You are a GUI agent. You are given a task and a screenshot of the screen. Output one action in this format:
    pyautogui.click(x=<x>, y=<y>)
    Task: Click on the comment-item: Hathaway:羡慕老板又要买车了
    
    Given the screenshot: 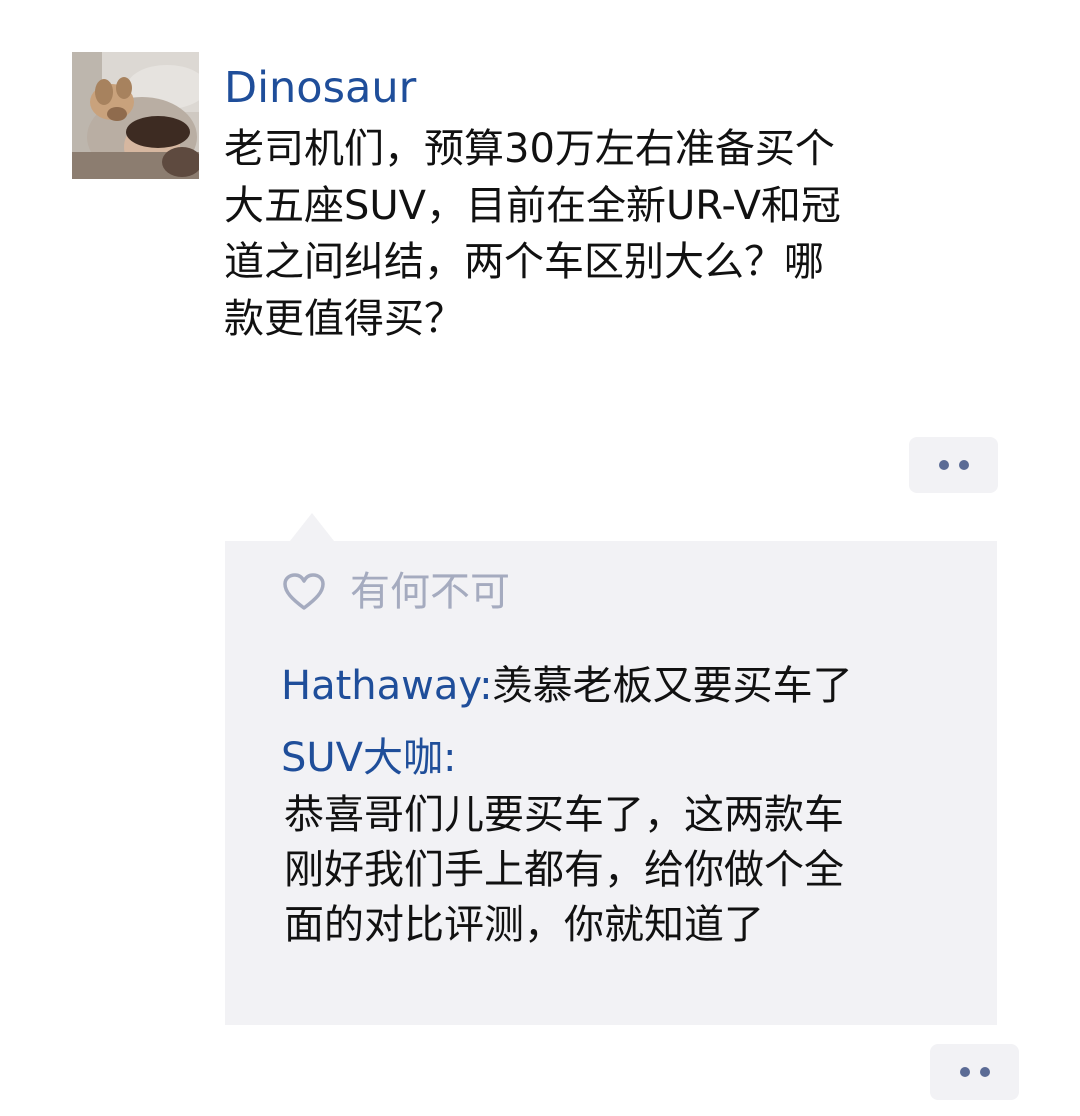 What is the action you would take?
    pyautogui.click(x=567, y=686)
    